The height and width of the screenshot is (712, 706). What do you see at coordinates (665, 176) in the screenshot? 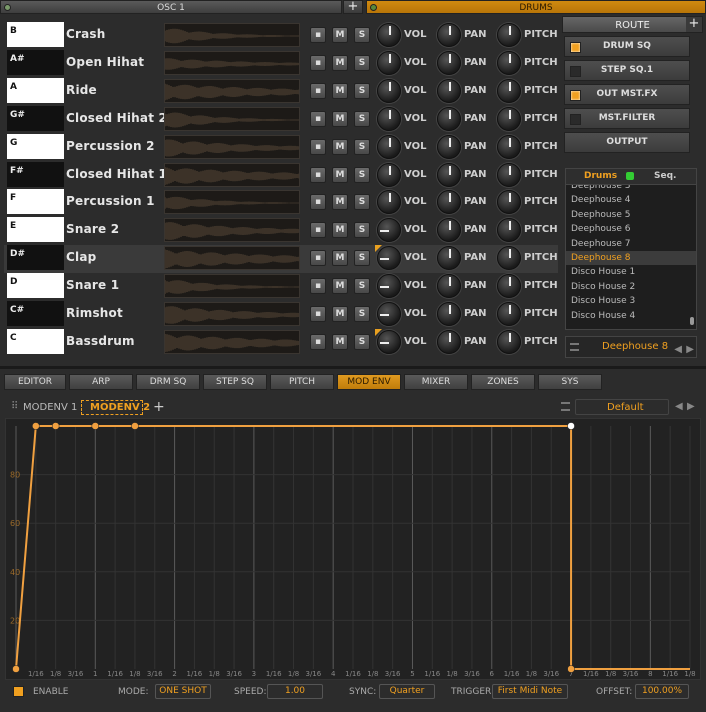
I see `tab-presets-seq: Seq.` at bounding box center [665, 176].